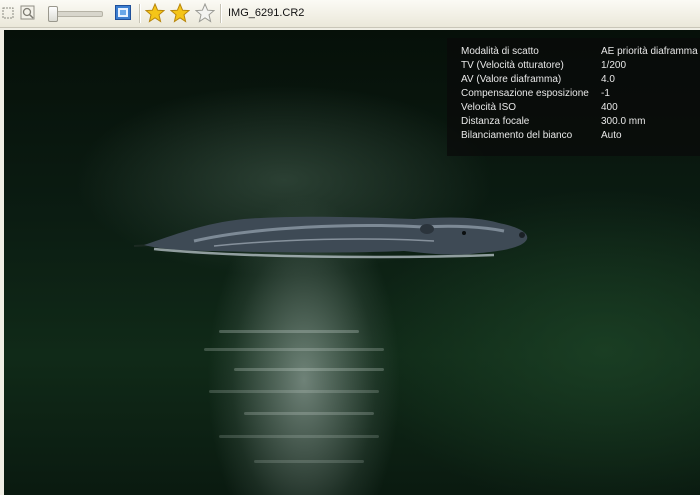  What do you see at coordinates (525, 93) in the screenshot?
I see `exif-label: Compensazione esposizione` at bounding box center [525, 93].